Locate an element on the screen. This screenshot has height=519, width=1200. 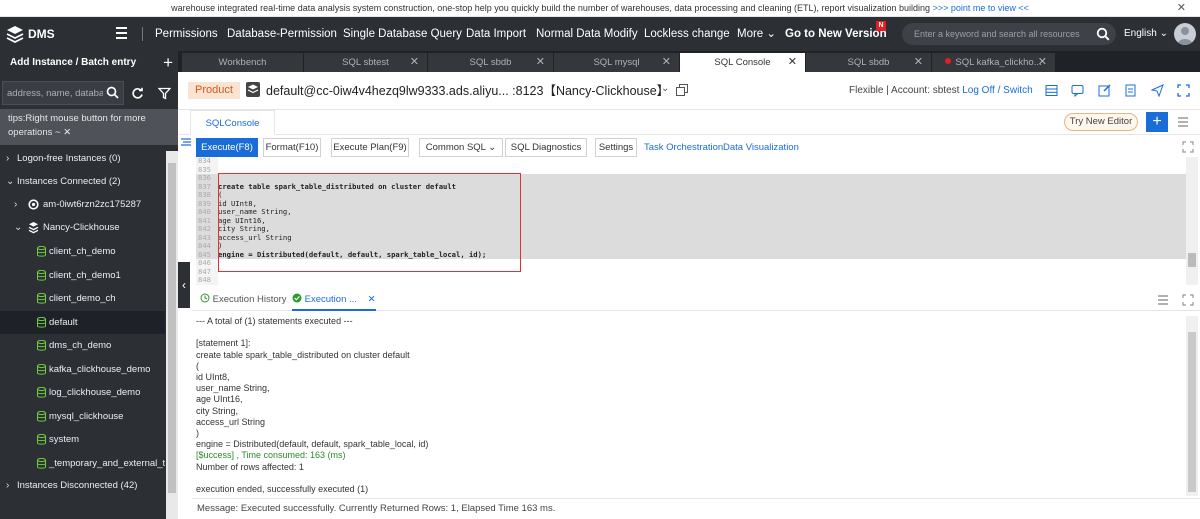
tree-db-item-selected: default is located at coordinates (82, 322).